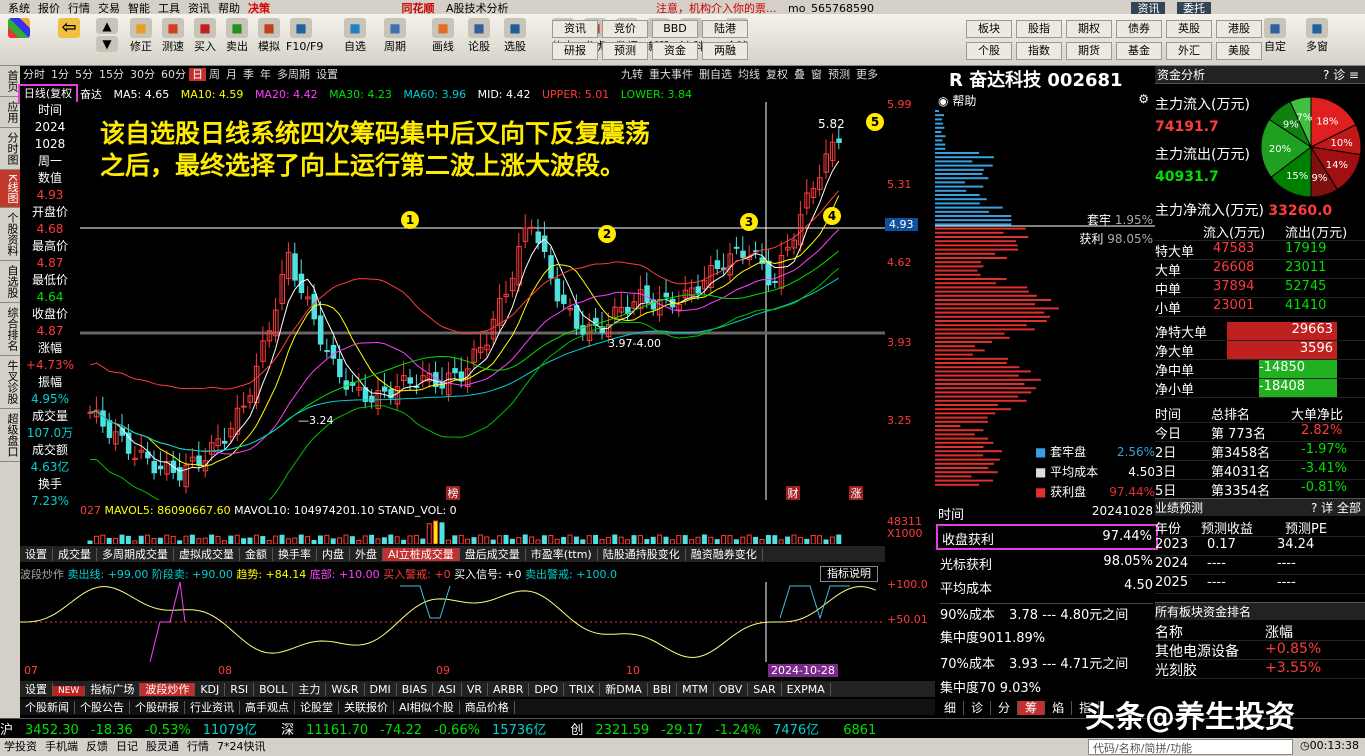 This screenshot has height=756, width=1365. Describe the element at coordinates (199, 8) in the screenshot. I see `menu-item: 资讯` at that location.